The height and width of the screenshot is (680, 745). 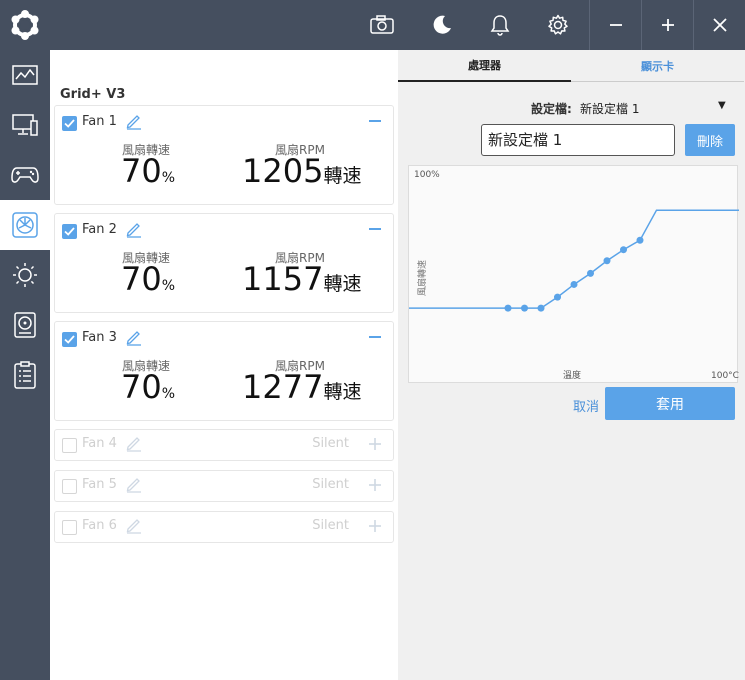 What do you see at coordinates (578, 140) in the screenshot?
I see `profile-name-input: 新設定檔 1` at bounding box center [578, 140].